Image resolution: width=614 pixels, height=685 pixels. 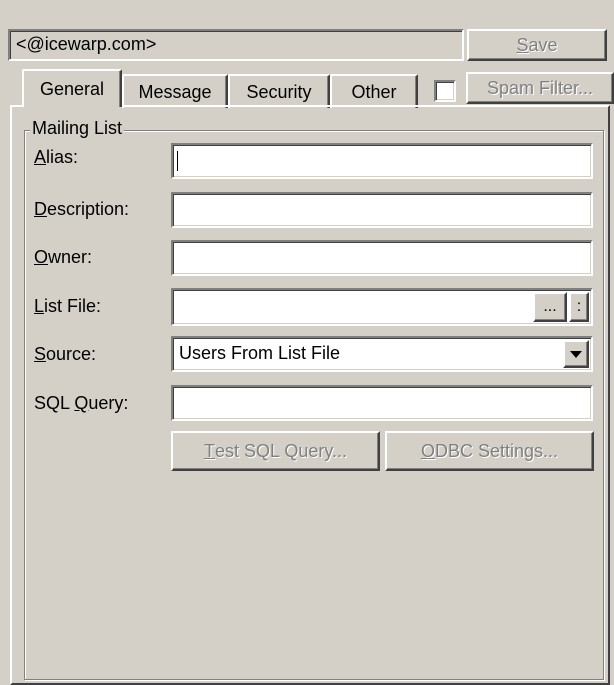 I want to click on owner-input, so click(x=382, y=258).